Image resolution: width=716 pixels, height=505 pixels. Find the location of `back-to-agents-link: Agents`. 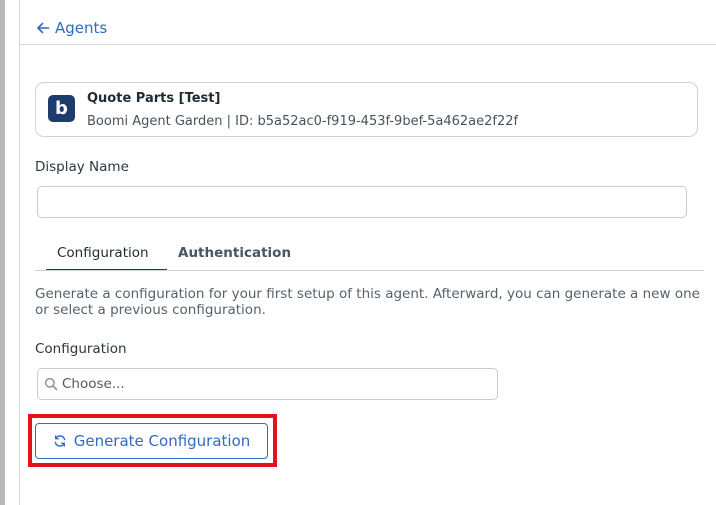

back-to-agents-link: Agents is located at coordinates (71, 28).